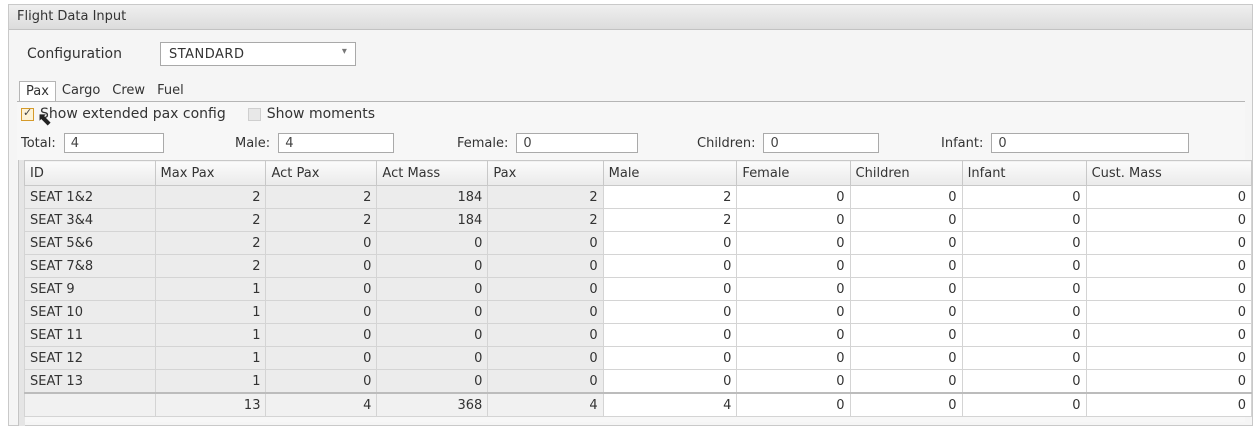  I want to click on table-row: SEAT 12 1 0 0 0 0 0 0 0 0, so click(638, 358).